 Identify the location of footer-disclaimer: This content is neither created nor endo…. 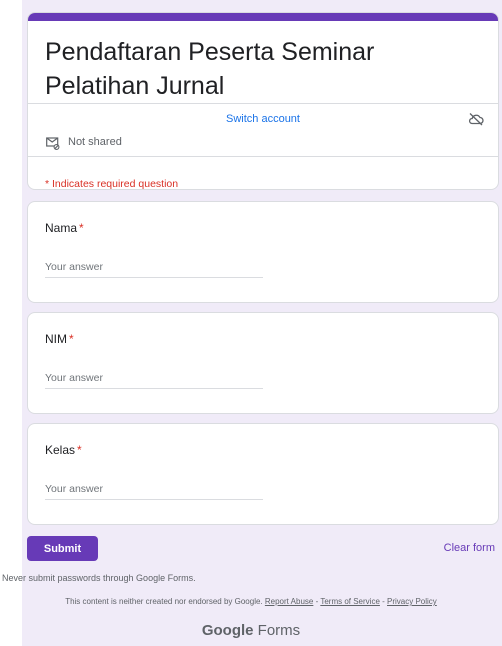
(251, 601).